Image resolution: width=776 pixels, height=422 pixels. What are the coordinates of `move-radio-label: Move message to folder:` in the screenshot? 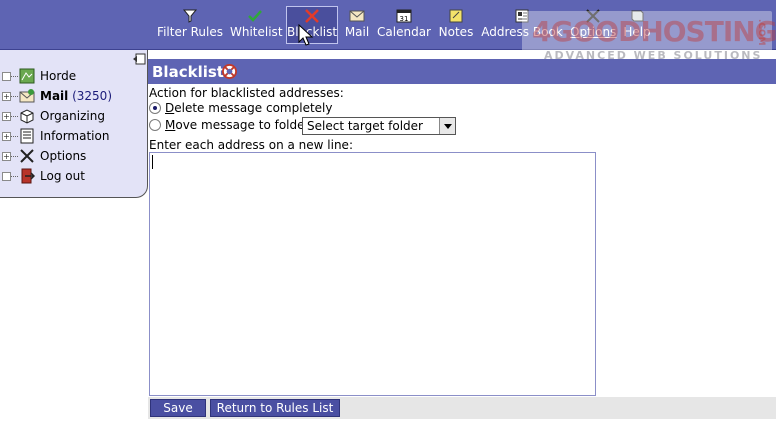 It's located at (239, 125).